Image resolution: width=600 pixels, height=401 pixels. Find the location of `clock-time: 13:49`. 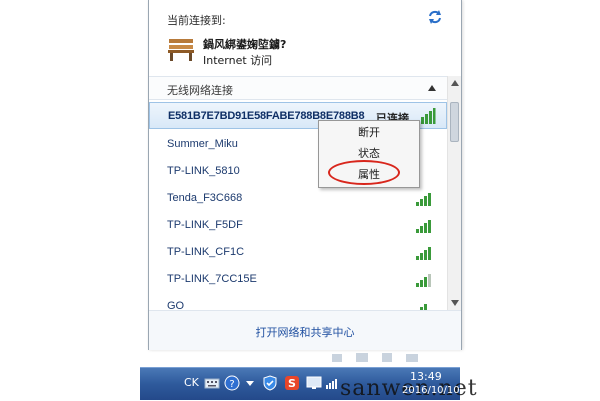

clock-time: 13:49 is located at coordinates (426, 376).